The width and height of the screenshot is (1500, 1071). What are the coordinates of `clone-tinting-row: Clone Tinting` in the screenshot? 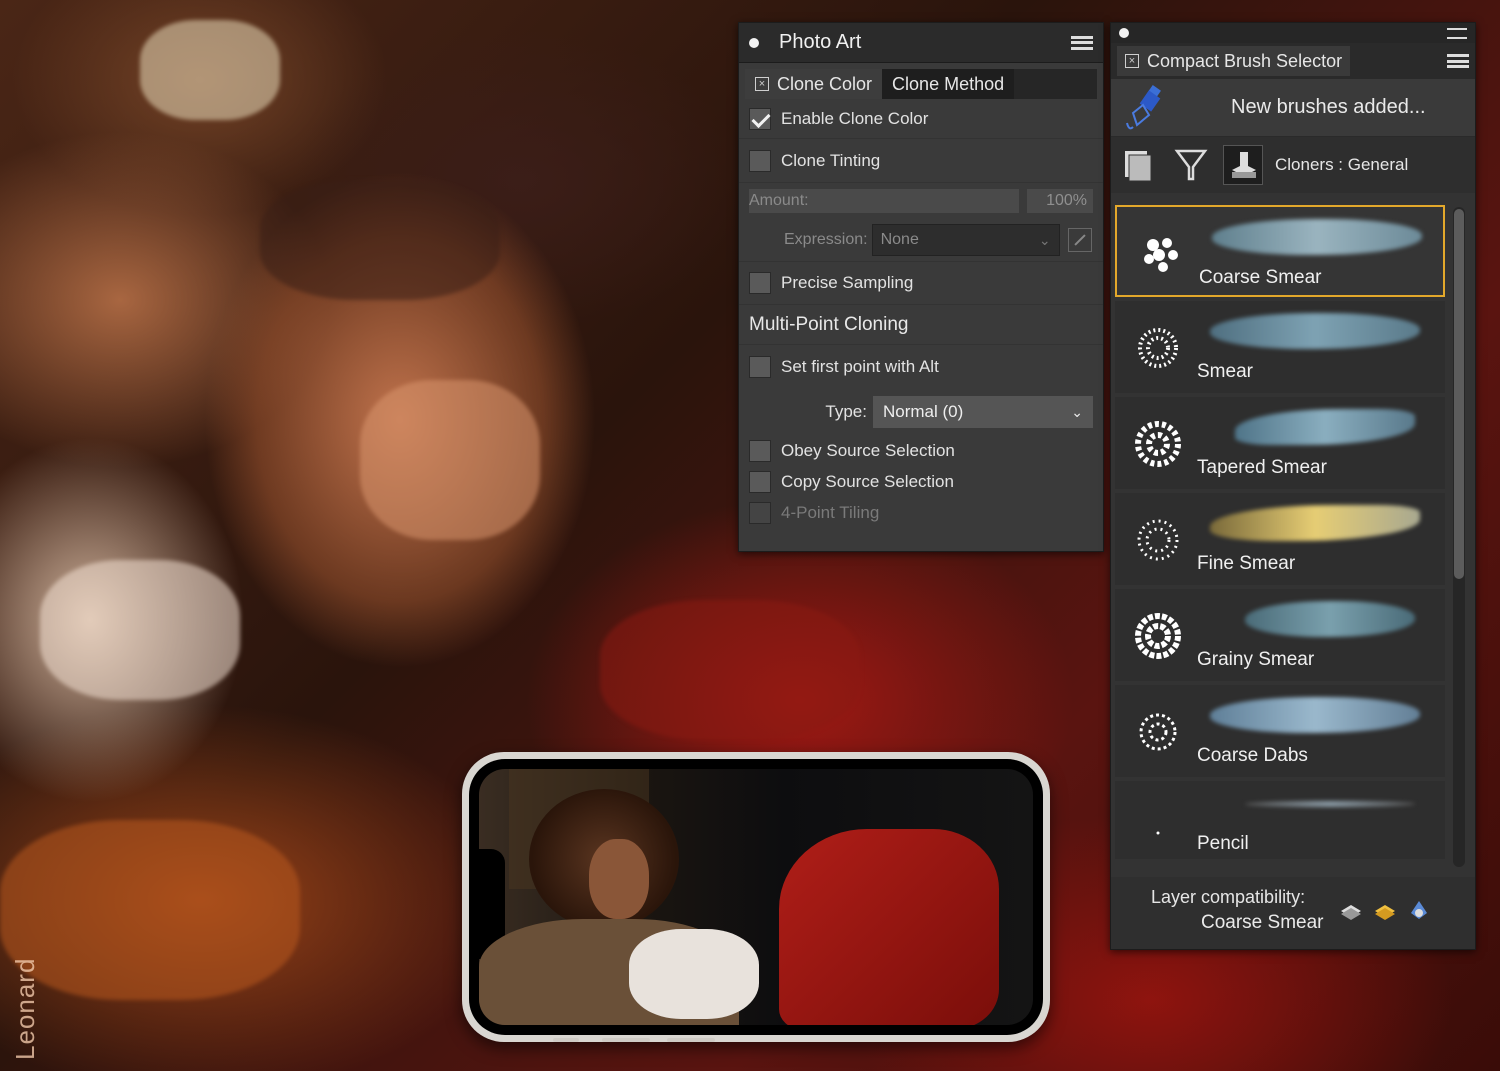 It's located at (921, 161).